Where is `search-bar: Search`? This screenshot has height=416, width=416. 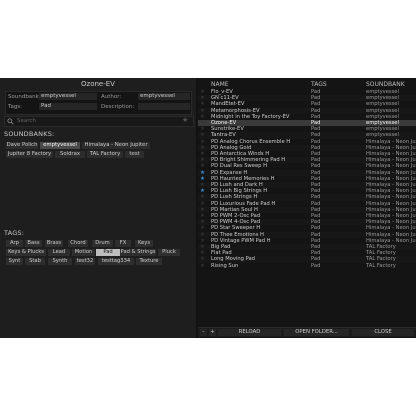 search-bar: Search is located at coordinates (99, 121).